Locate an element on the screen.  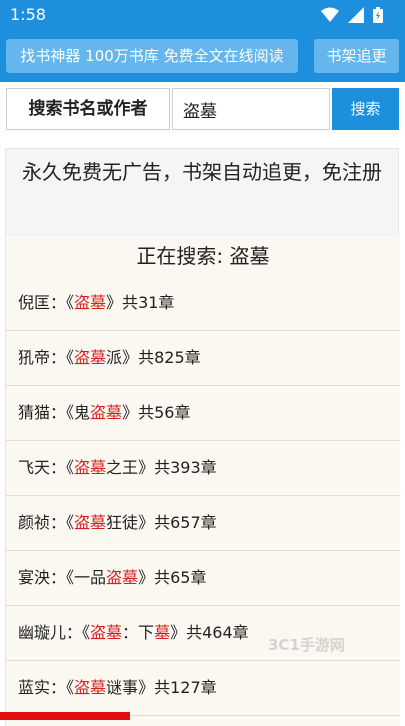
result-title: 一品盗墓 is located at coordinates (106, 577).